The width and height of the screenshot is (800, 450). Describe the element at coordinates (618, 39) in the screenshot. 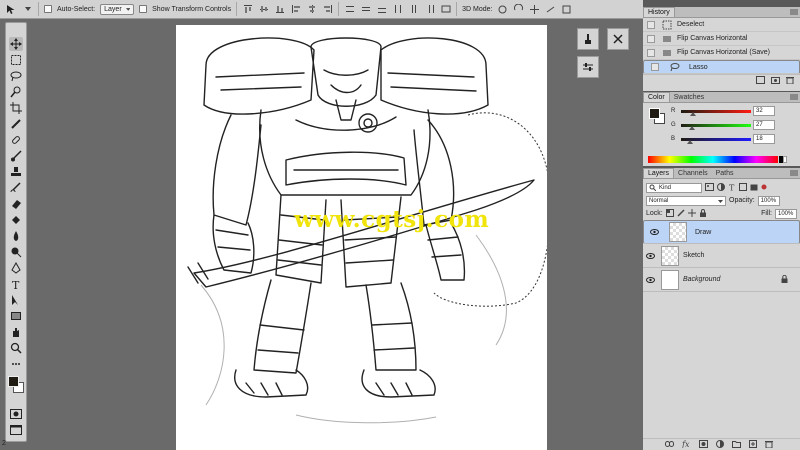

I see `tools-panel-icon` at that location.